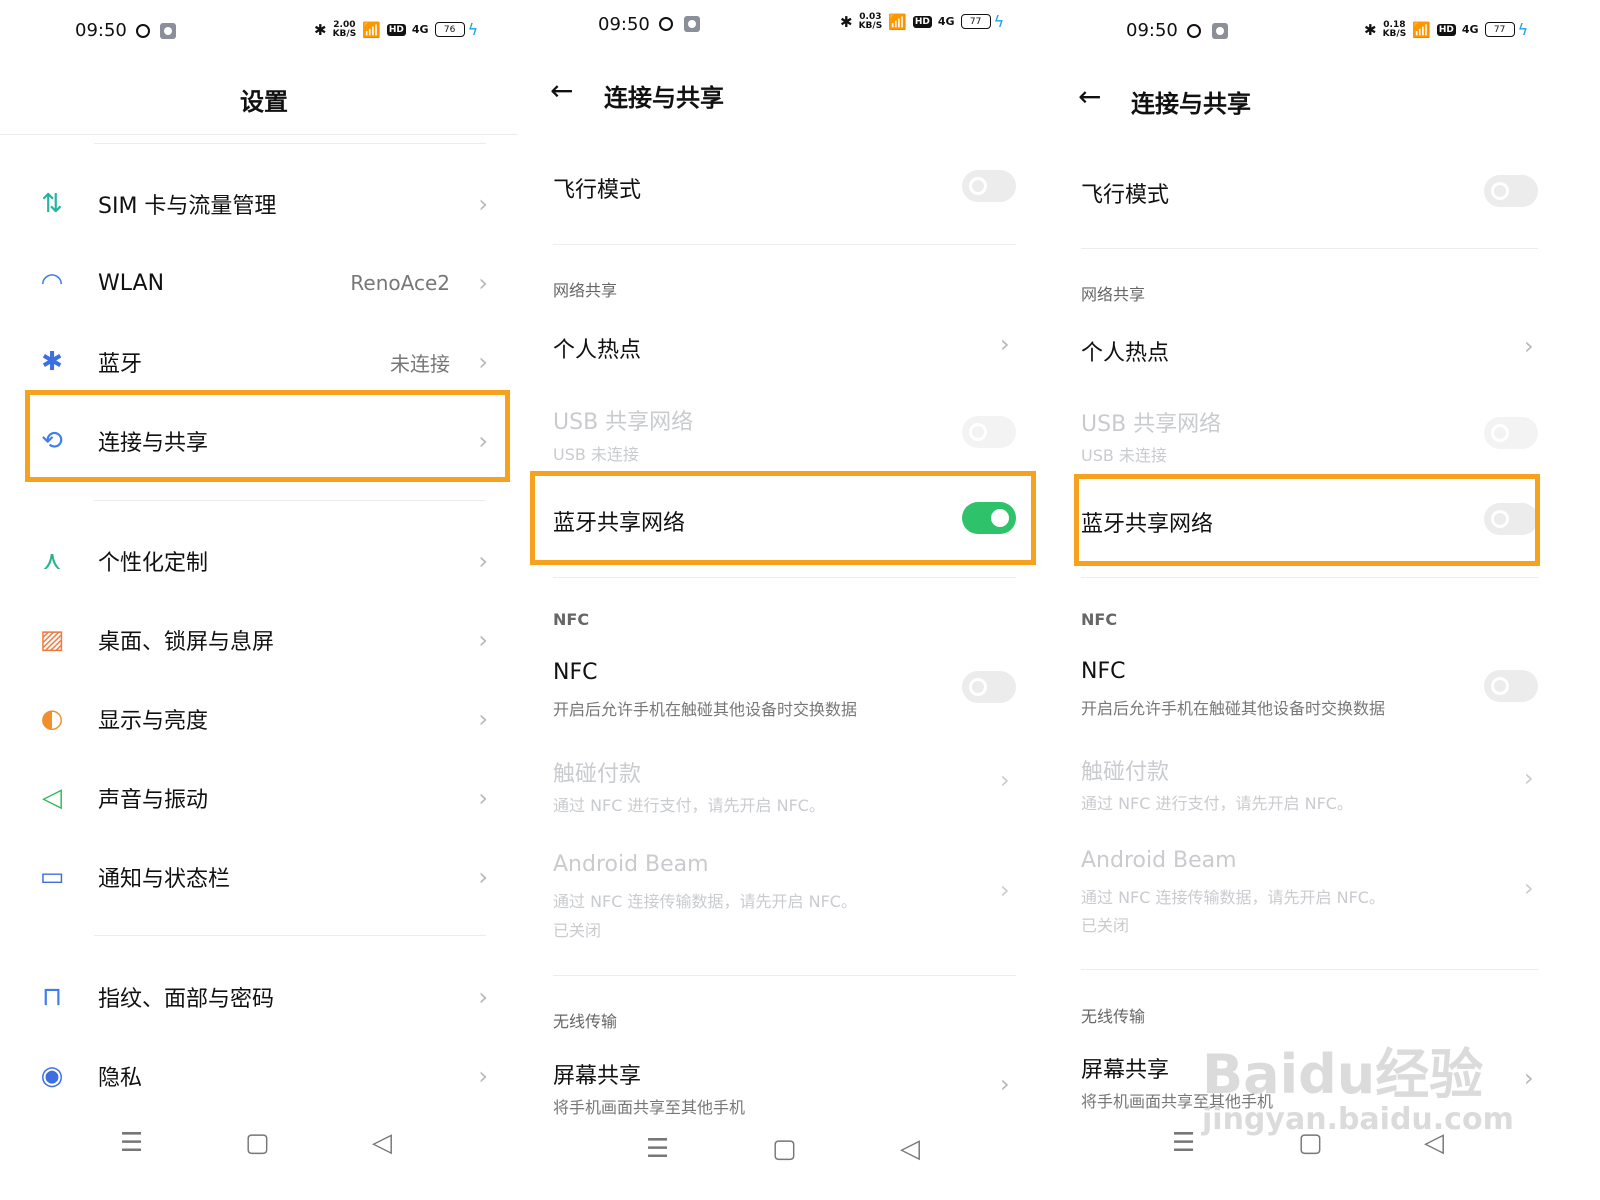 The image size is (1600, 1200). Describe the element at coordinates (1331, 31) in the screenshot. I see `status-bar: 09:50 ✱ 0.18 KB/S 📶 HD 4G 77 ϟ` at that location.